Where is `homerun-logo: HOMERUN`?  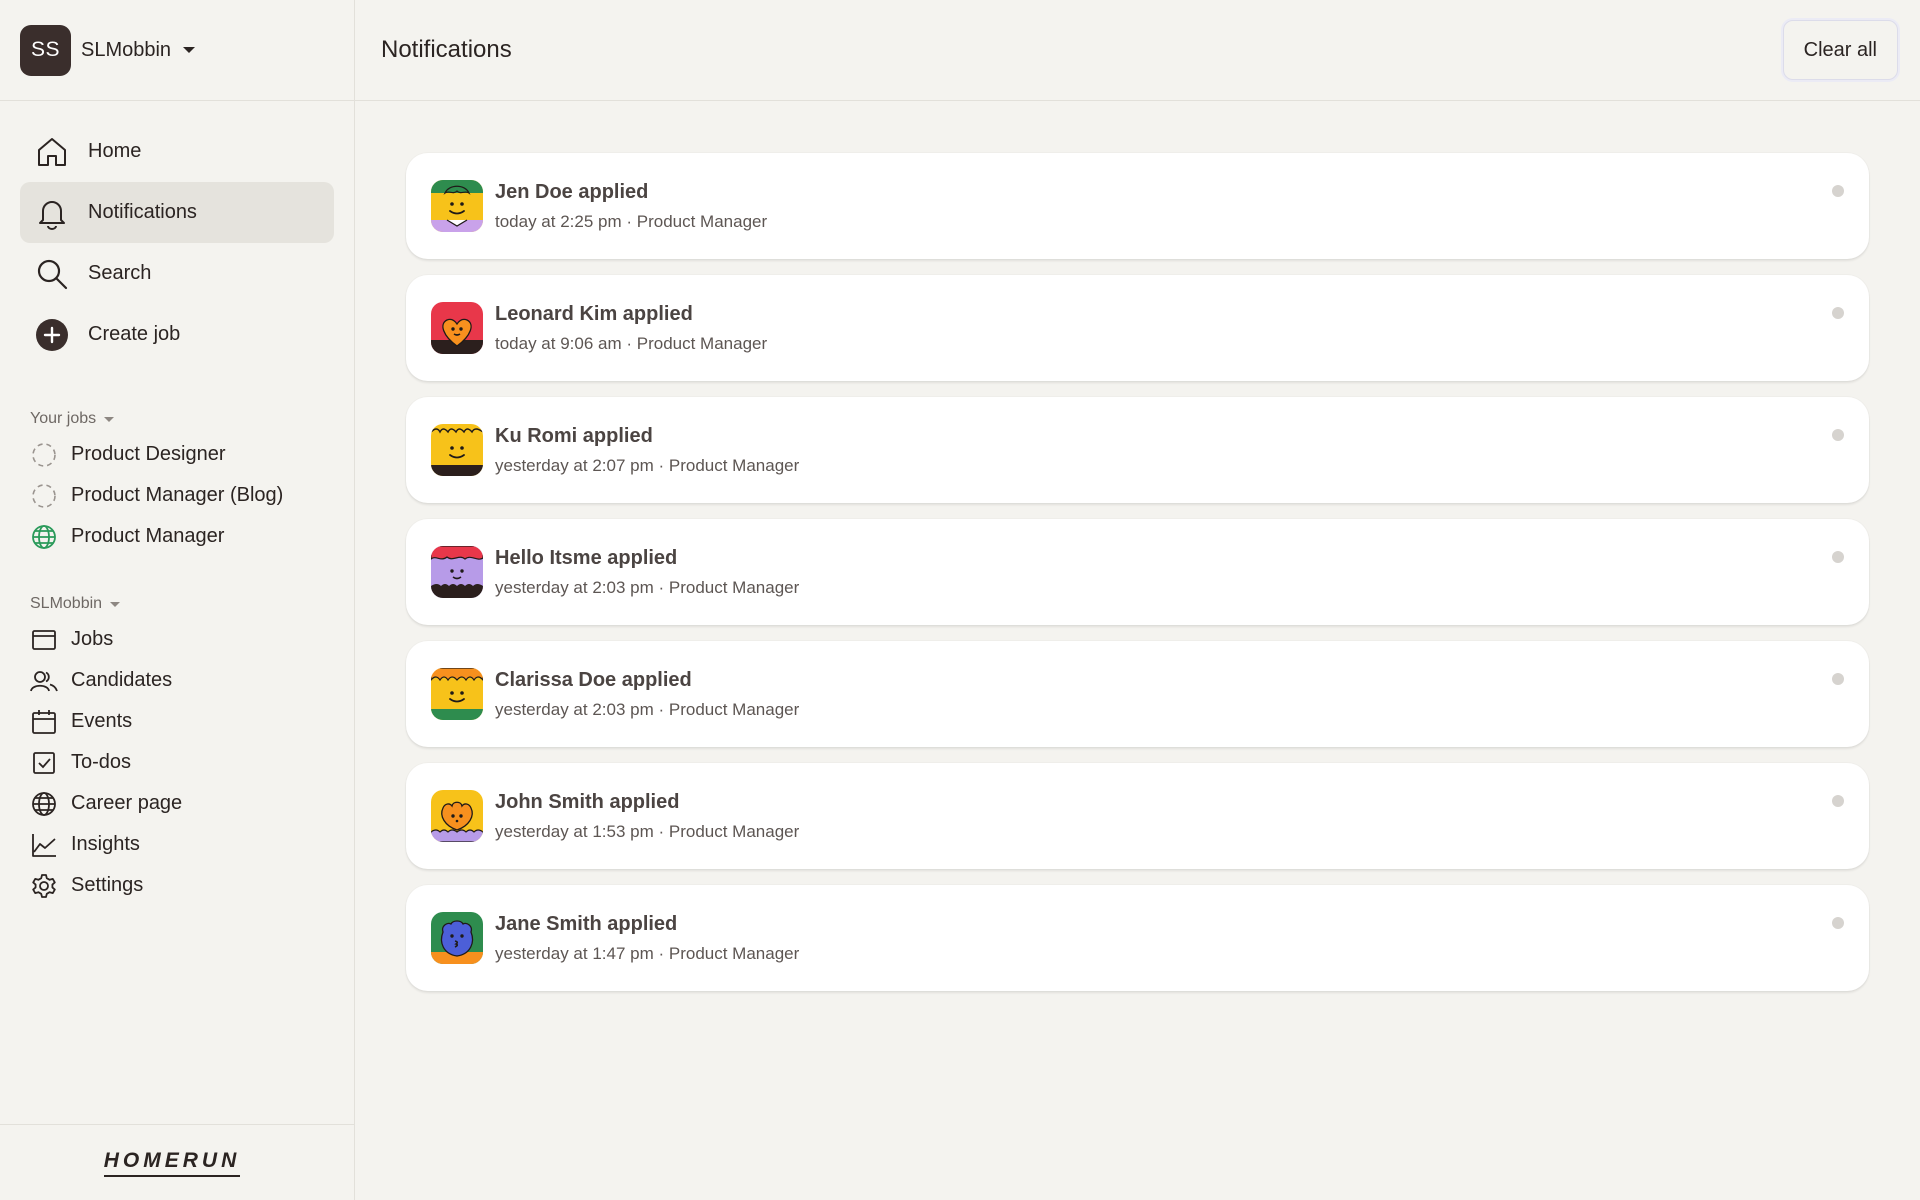 homerun-logo: HOMERUN is located at coordinates (172, 1163).